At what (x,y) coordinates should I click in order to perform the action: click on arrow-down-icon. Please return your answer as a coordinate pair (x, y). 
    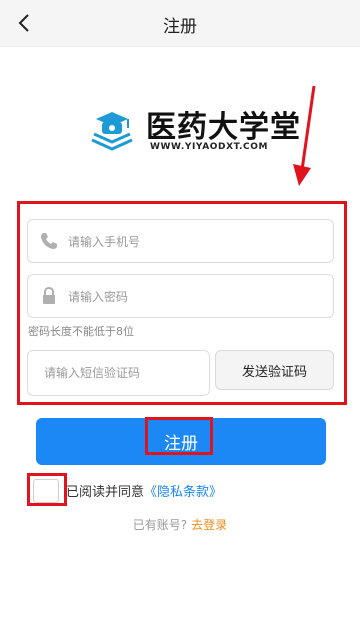
    Looking at the image, I should click on (304, 135).